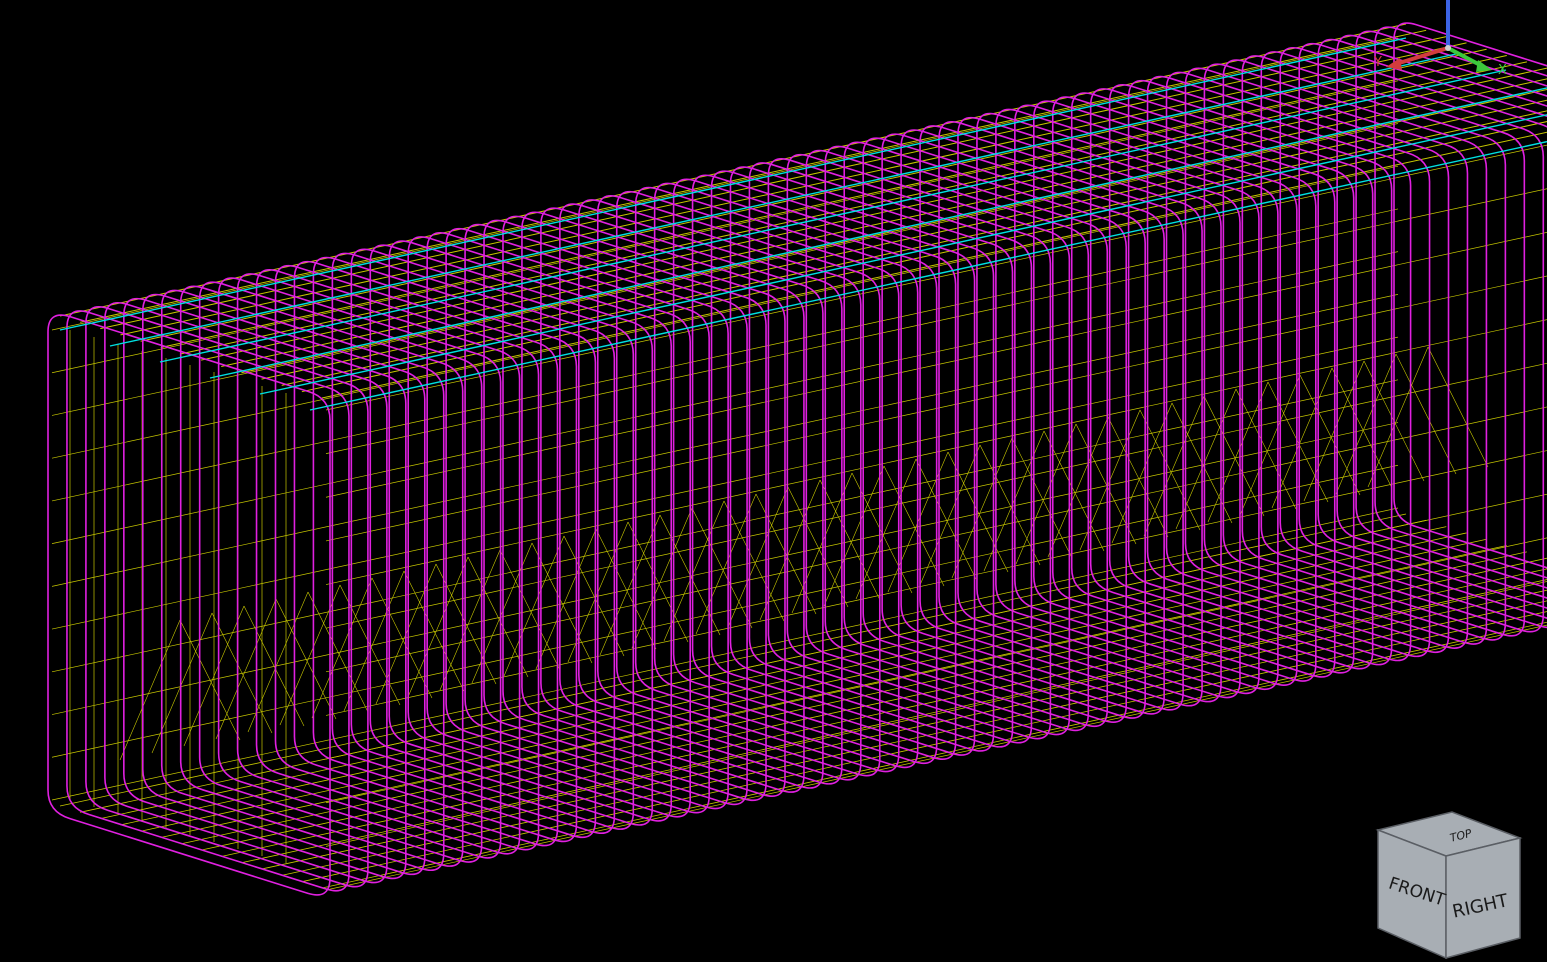  Describe the element at coordinates (1465, 57) in the screenshot. I see `x-axis-icon` at that location.